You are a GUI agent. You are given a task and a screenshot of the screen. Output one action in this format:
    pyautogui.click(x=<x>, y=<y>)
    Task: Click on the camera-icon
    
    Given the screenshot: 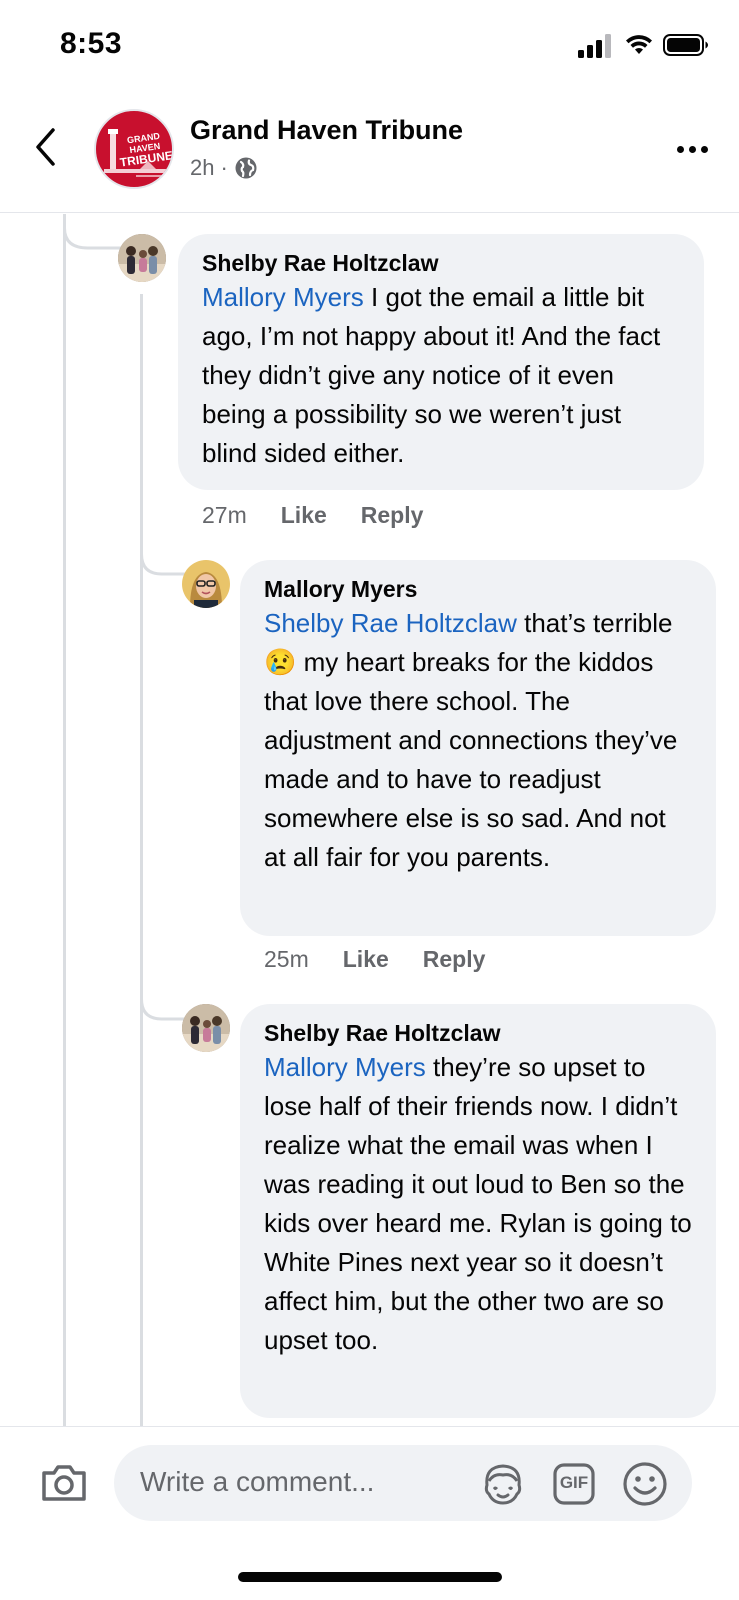 What is the action you would take?
    pyautogui.click(x=64, y=1483)
    